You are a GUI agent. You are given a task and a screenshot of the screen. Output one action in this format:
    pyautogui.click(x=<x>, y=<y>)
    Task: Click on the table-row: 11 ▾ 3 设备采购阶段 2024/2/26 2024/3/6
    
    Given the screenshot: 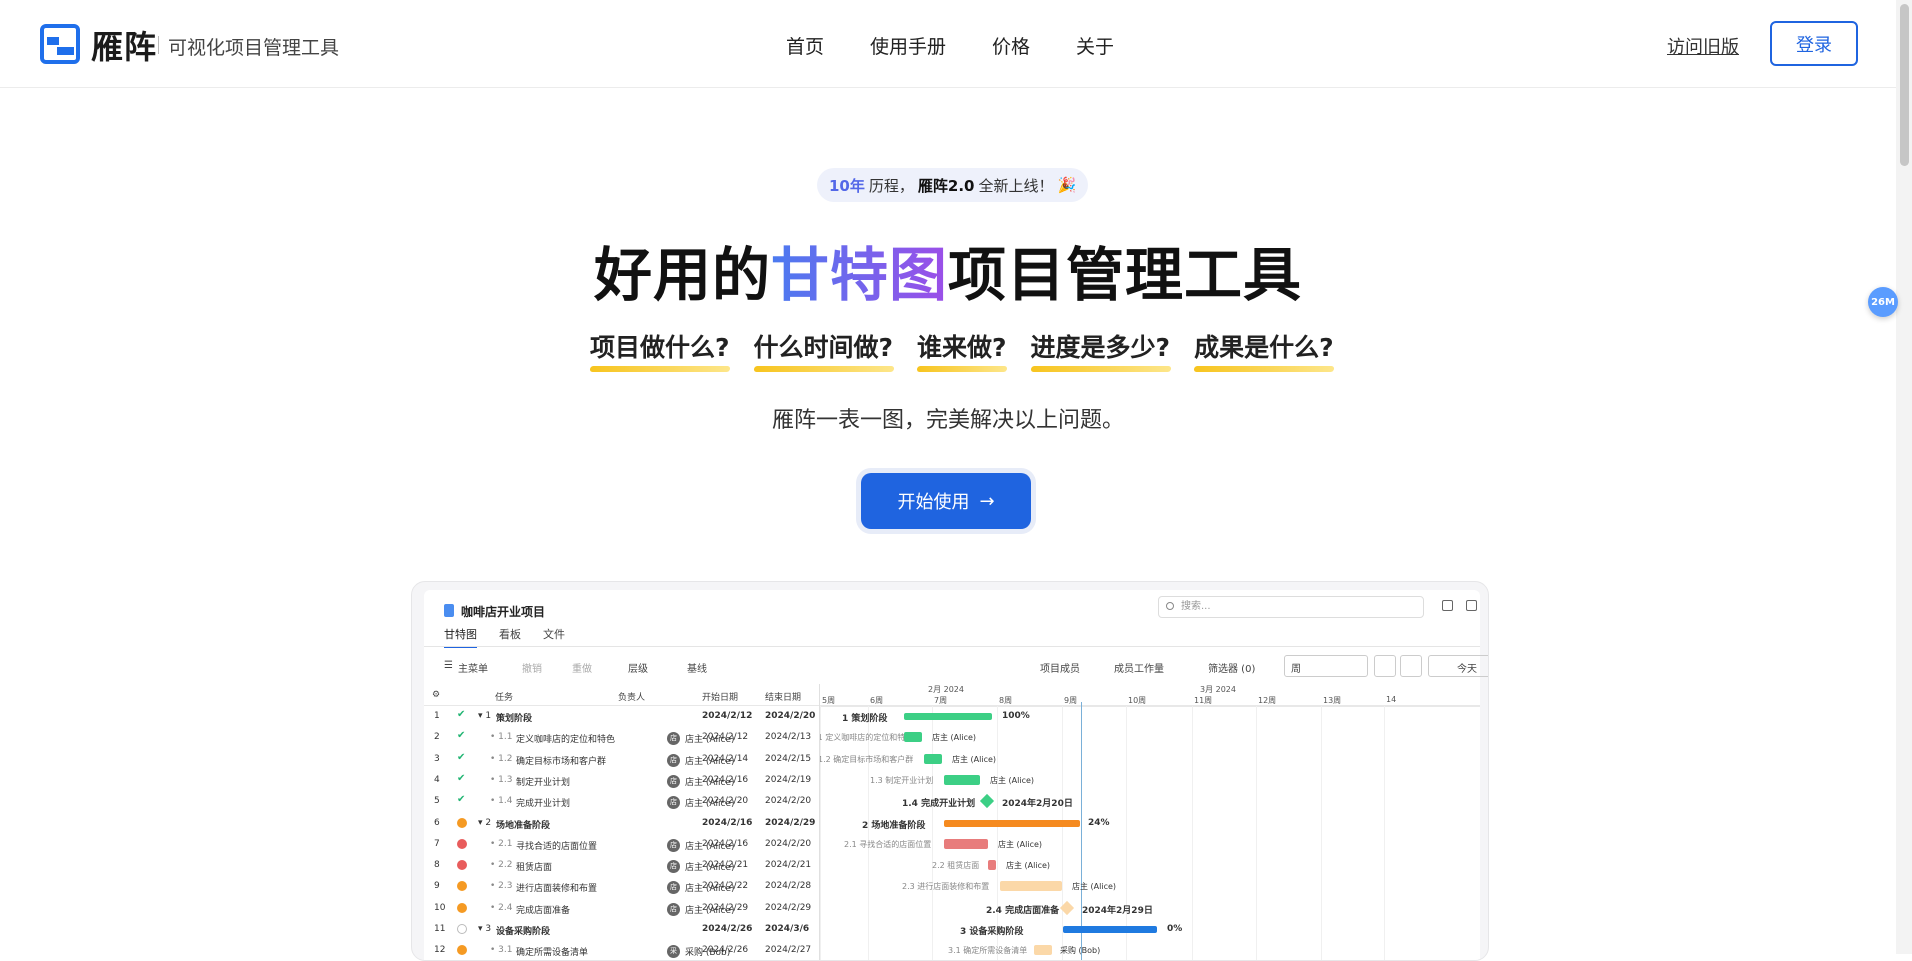 What is the action you would take?
    pyautogui.click(x=621, y=929)
    